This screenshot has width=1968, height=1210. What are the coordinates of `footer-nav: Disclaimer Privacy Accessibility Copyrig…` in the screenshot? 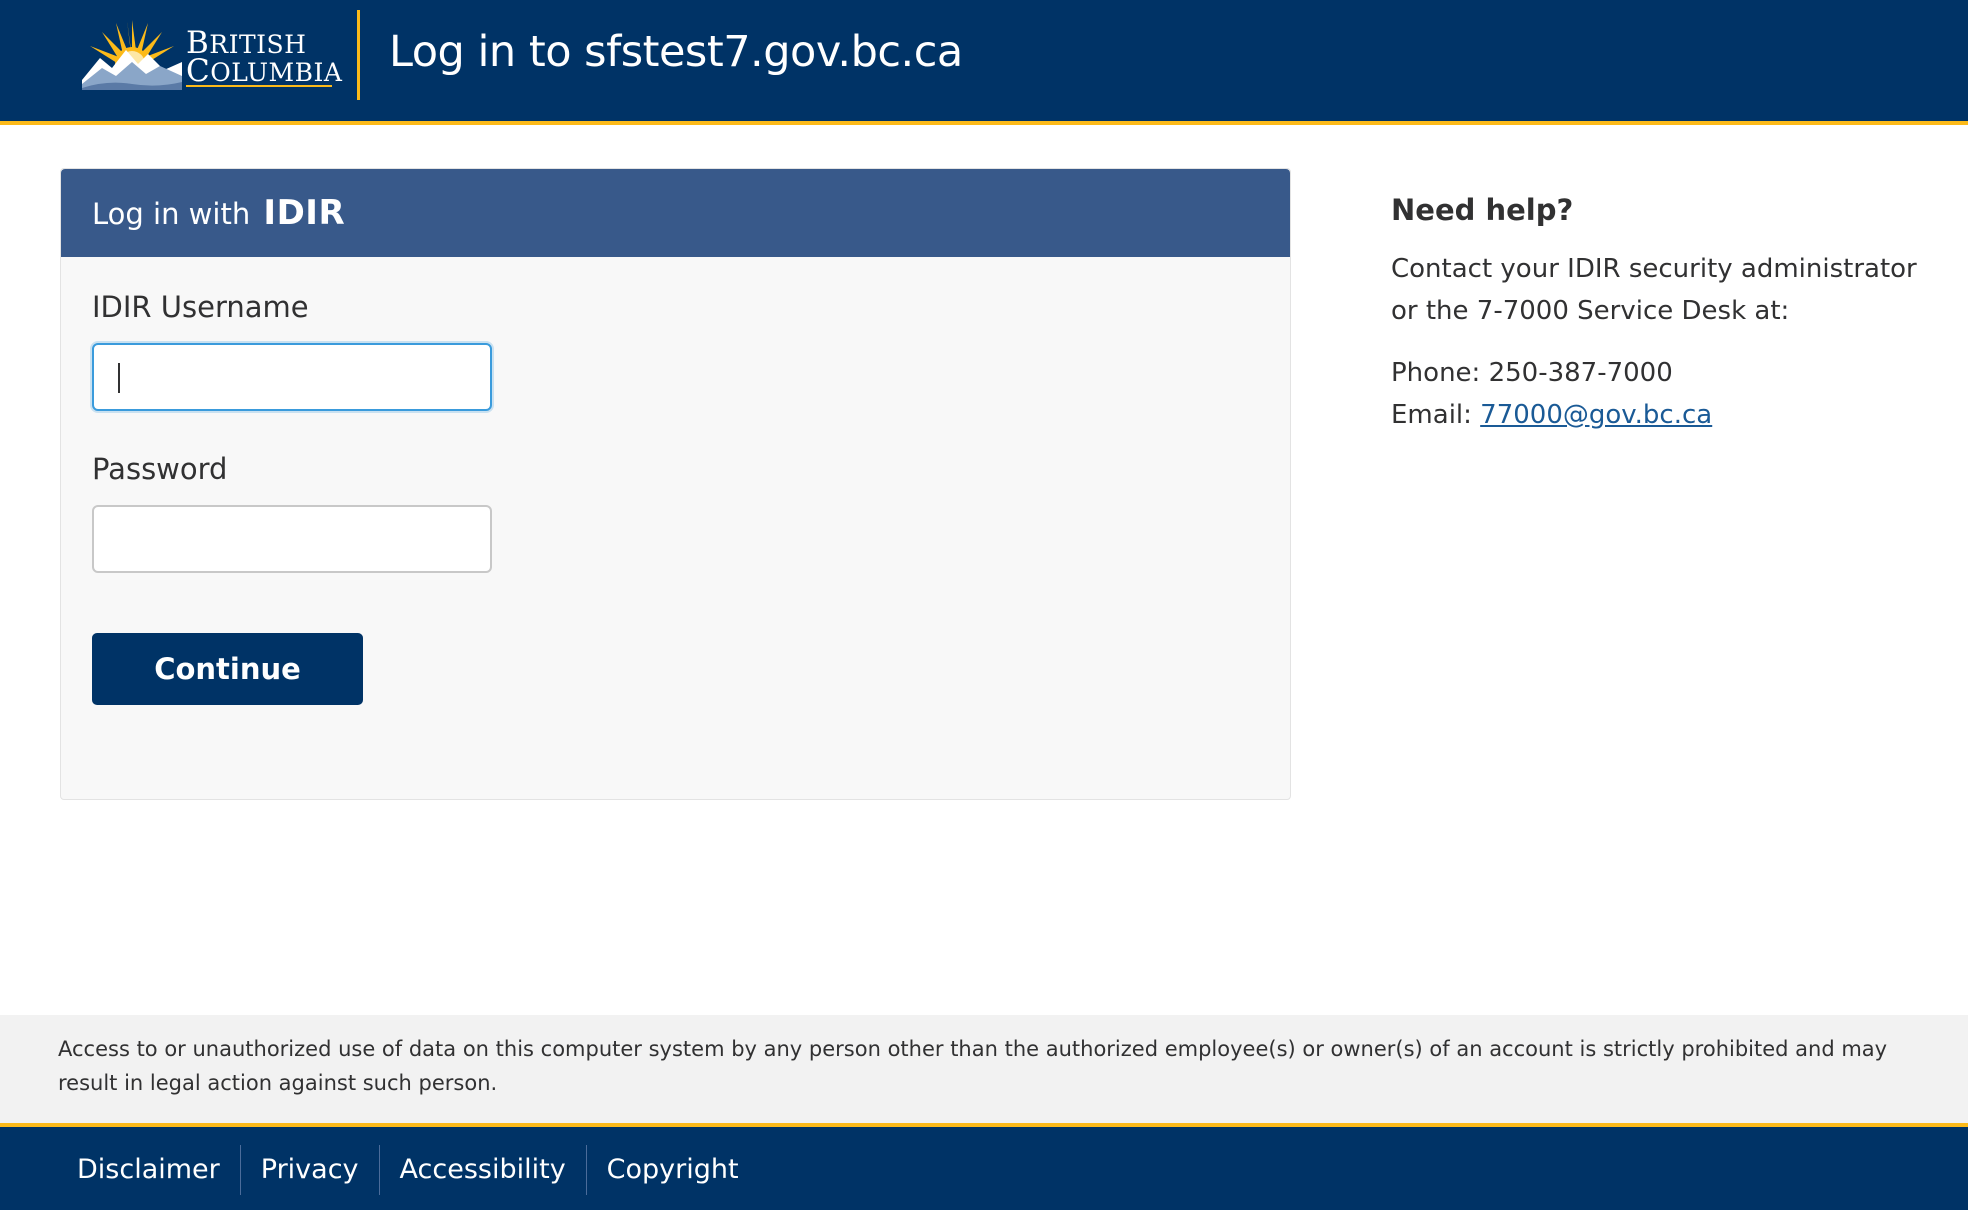 It's located at (408, 1170).